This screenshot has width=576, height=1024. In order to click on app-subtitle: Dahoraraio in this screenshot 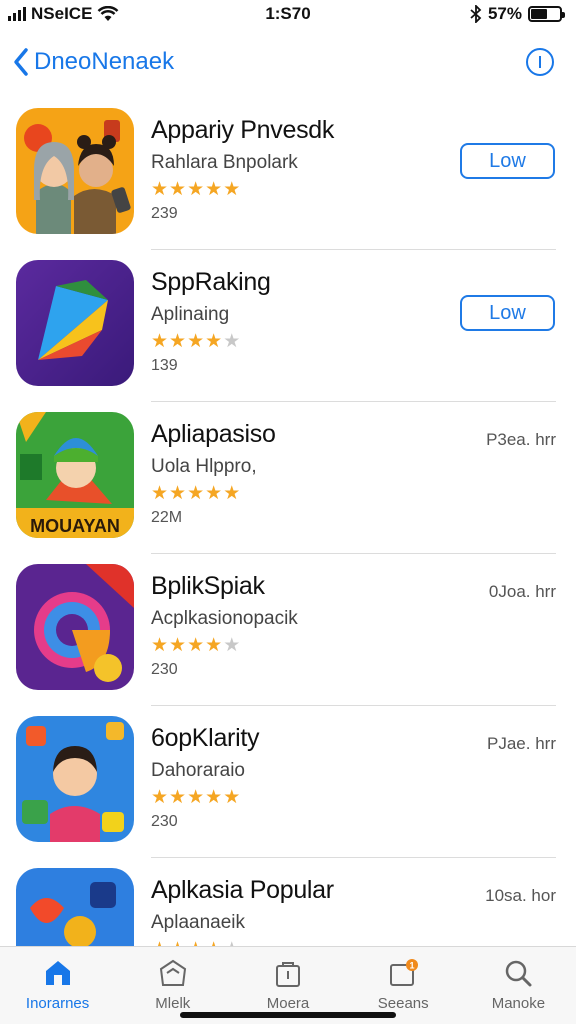, I will do `click(198, 770)`.